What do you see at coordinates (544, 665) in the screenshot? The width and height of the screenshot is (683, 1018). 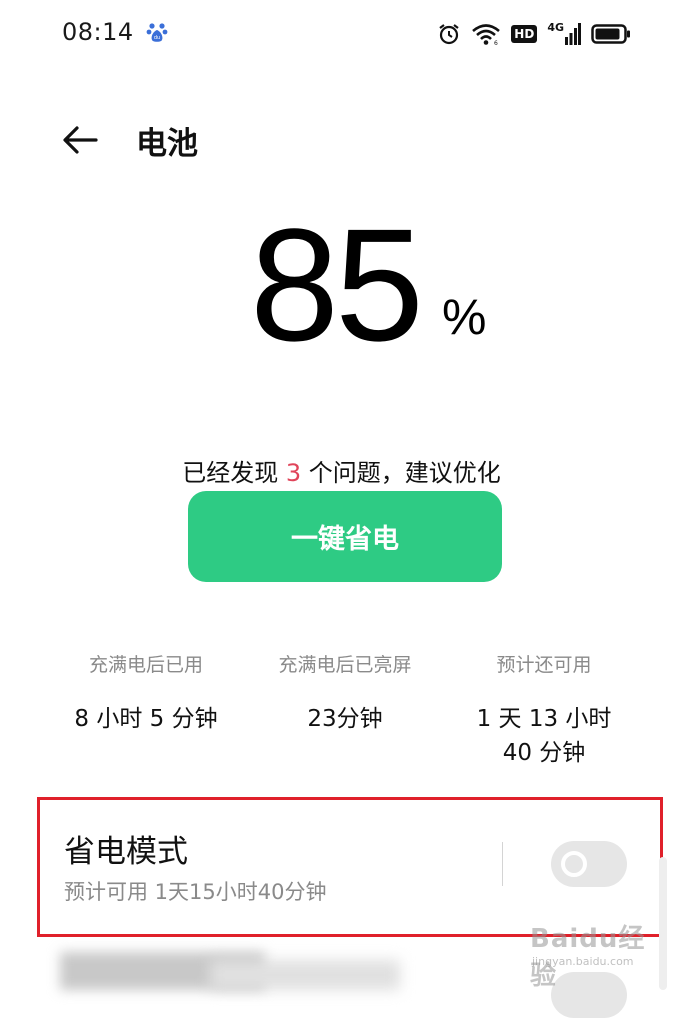 I see `stat-label: 预计还可用` at bounding box center [544, 665].